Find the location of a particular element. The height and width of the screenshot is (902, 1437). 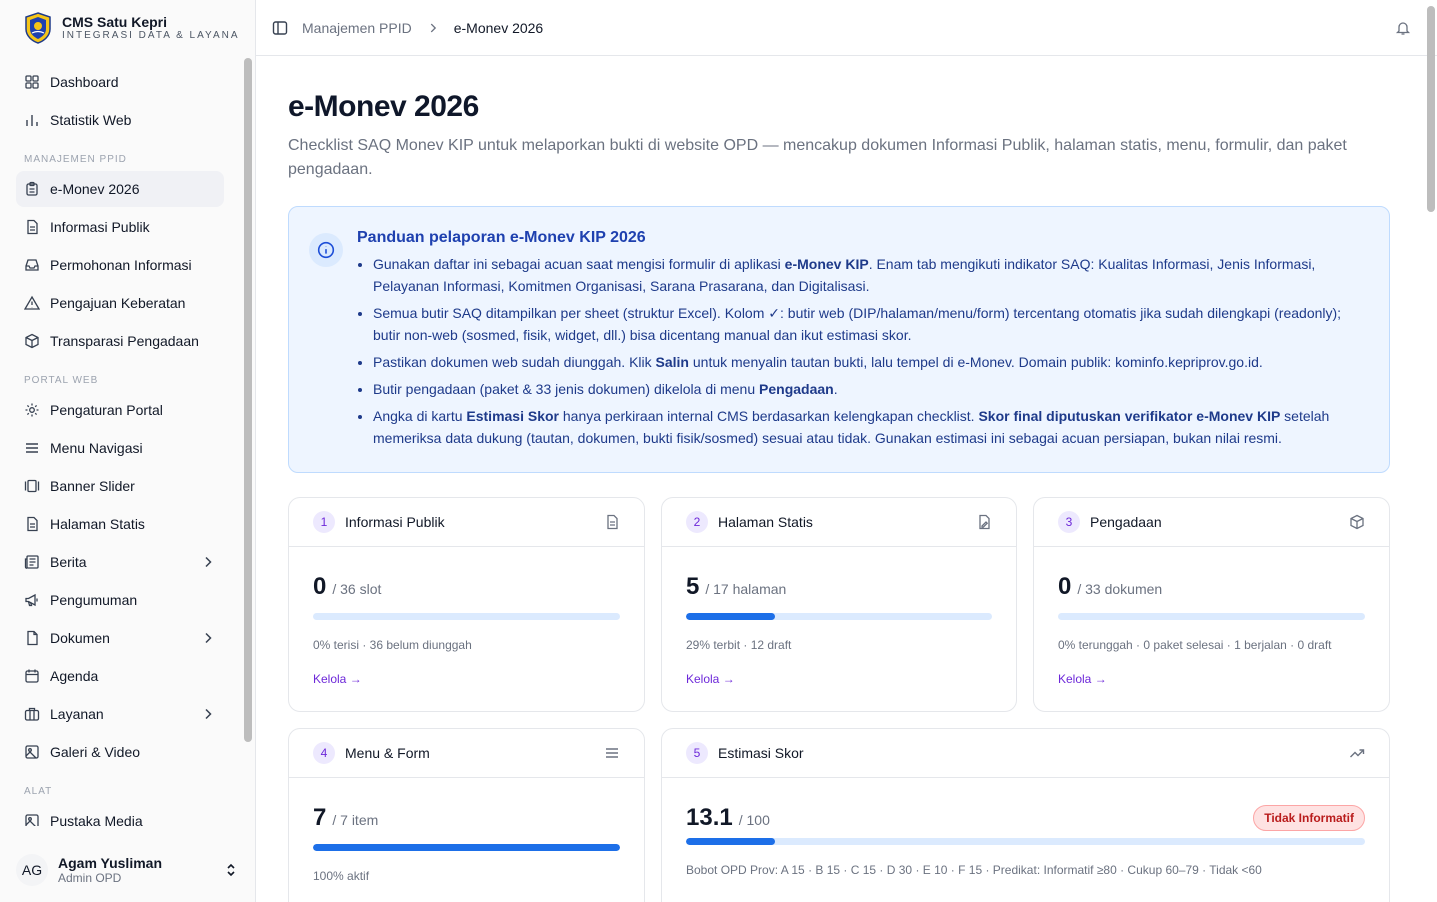

page-title: e-Monev 2026 is located at coordinates (383, 106).